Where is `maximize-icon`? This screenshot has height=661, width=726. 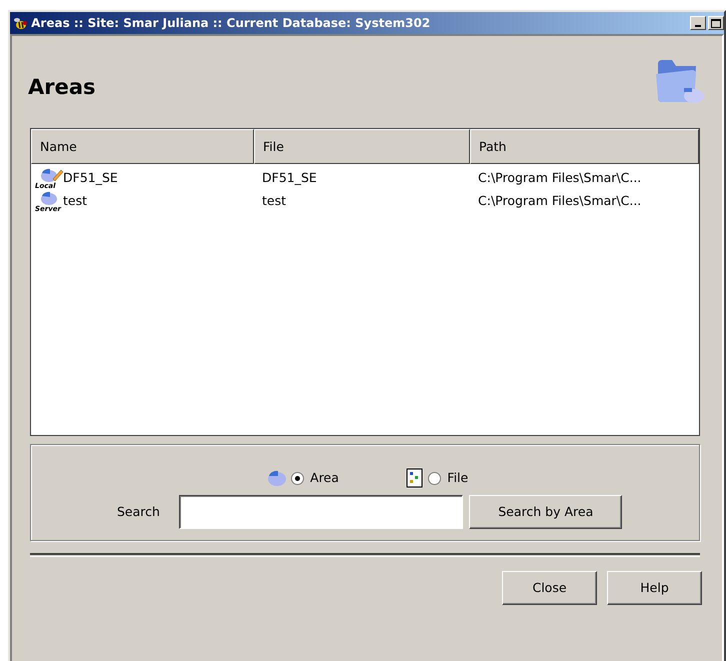
maximize-icon is located at coordinates (716, 23).